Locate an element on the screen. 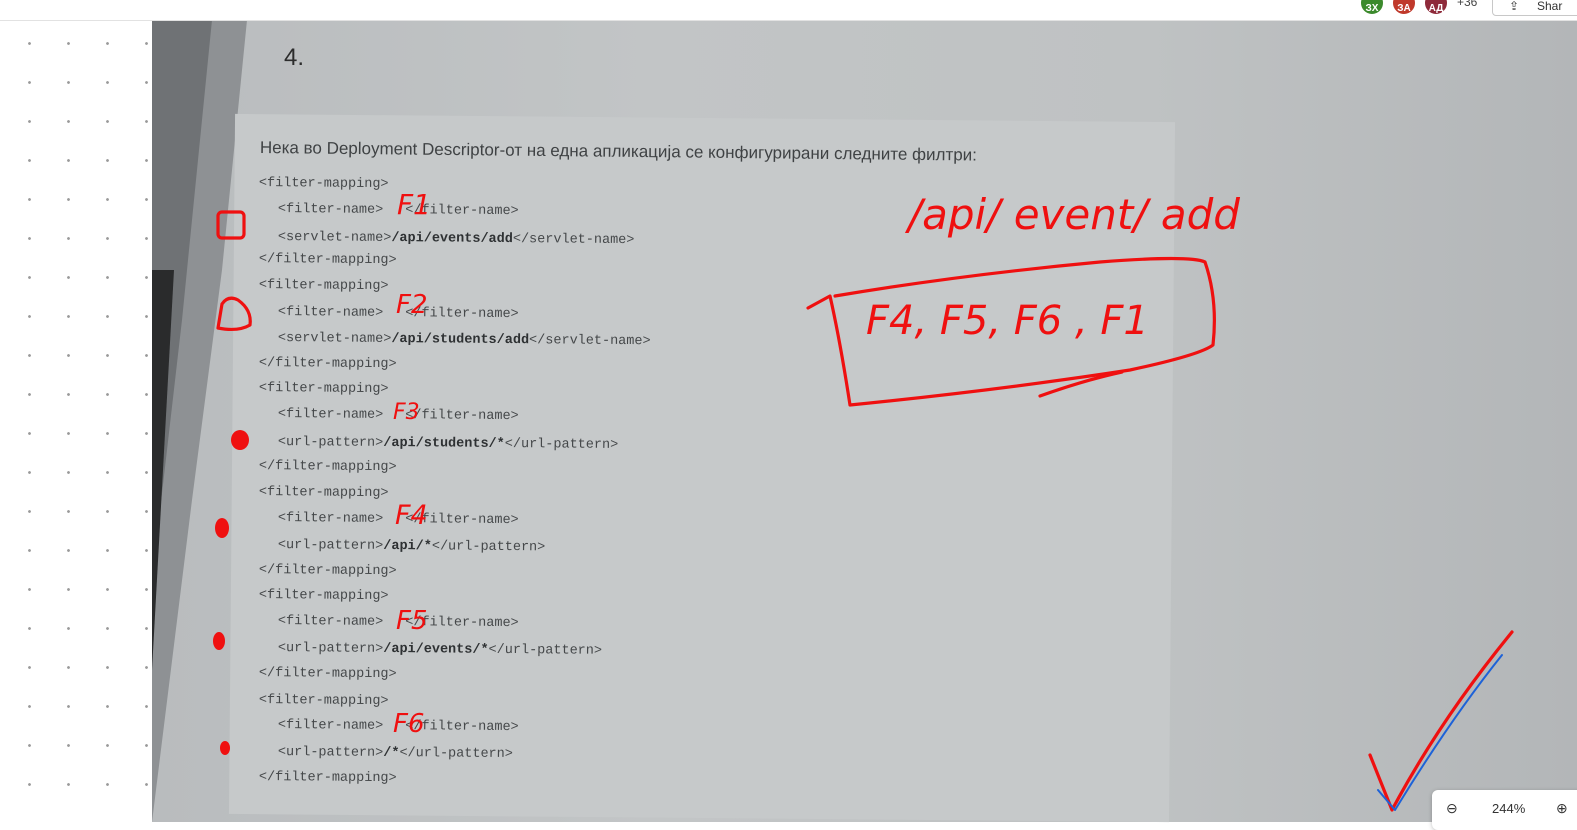  zoom-level: 244% is located at coordinates (1508, 808).